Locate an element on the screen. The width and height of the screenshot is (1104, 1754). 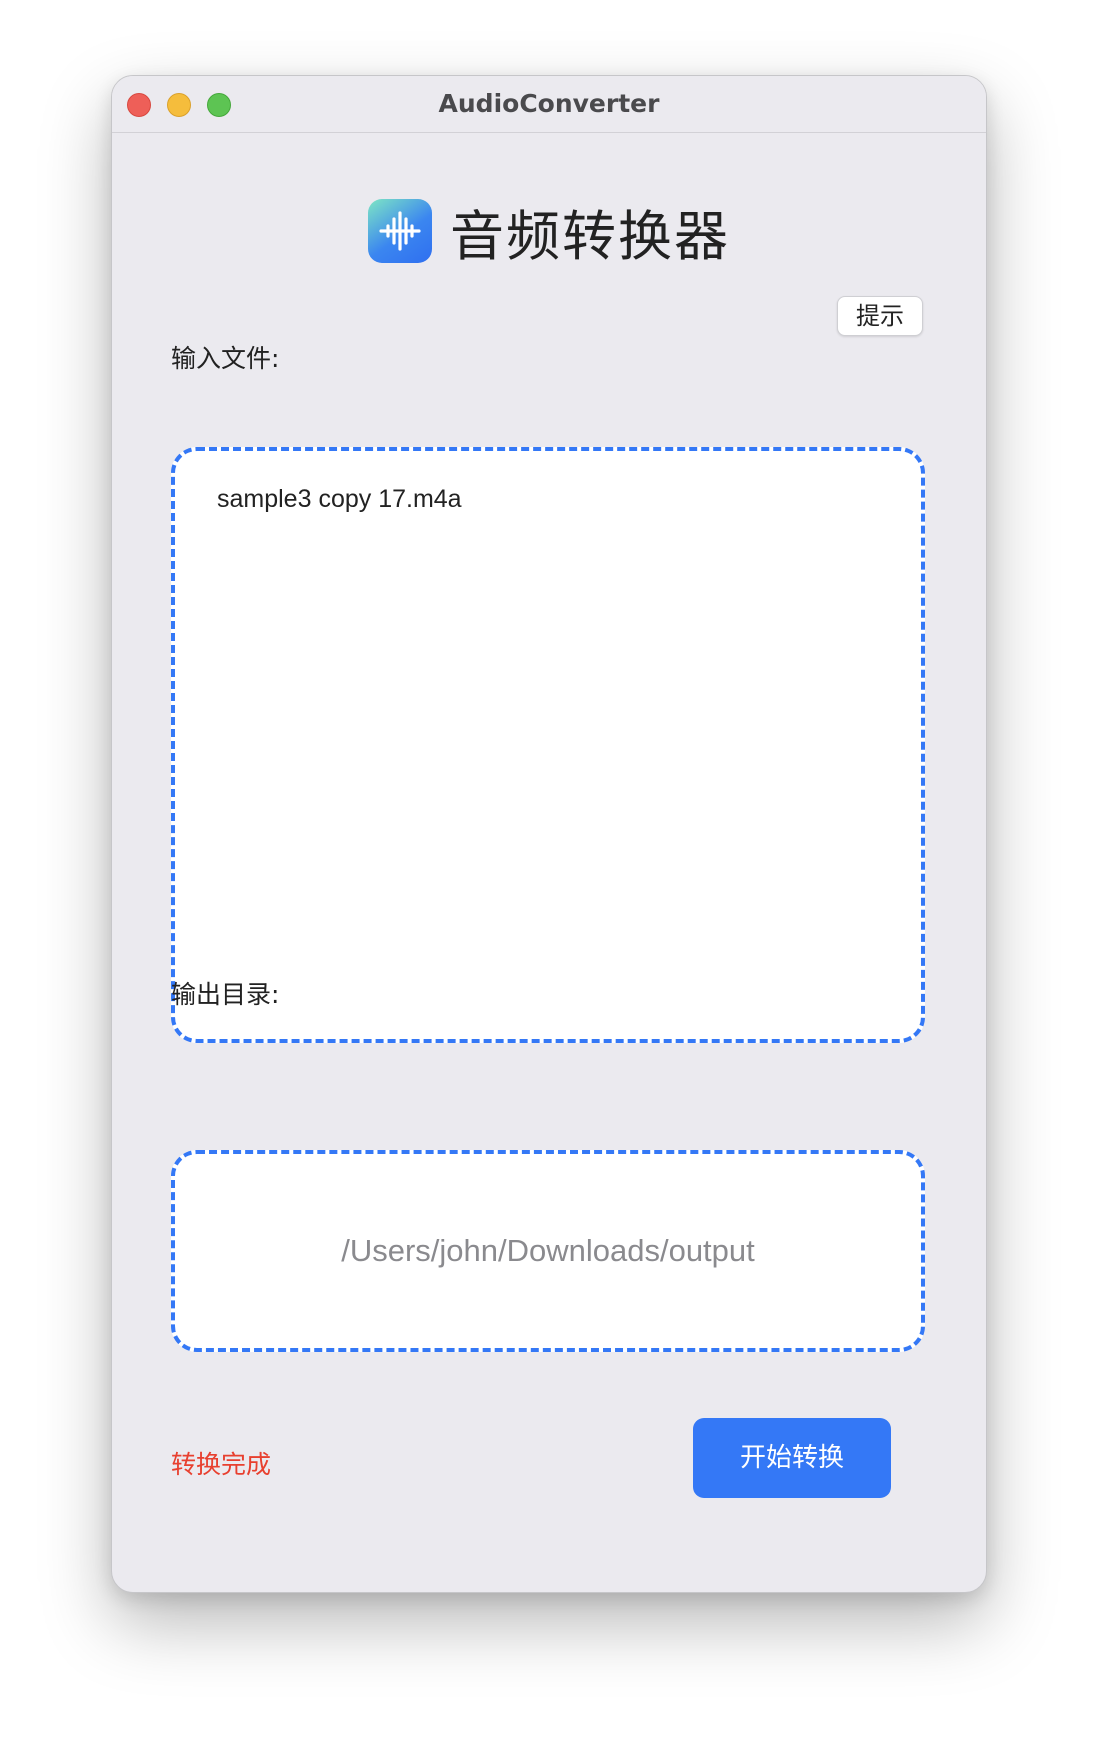
input-files-label: 输入文件: is located at coordinates (225, 358).